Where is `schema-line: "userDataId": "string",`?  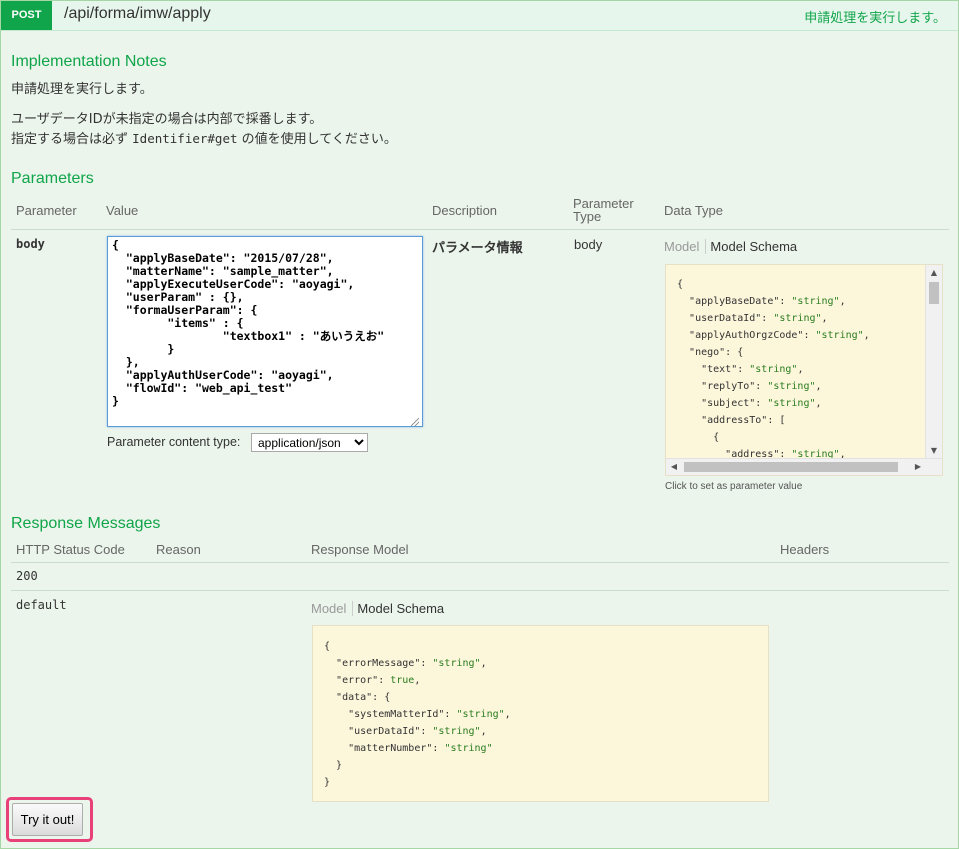 schema-line: "userDataId": "string", is located at coordinates (546, 731).